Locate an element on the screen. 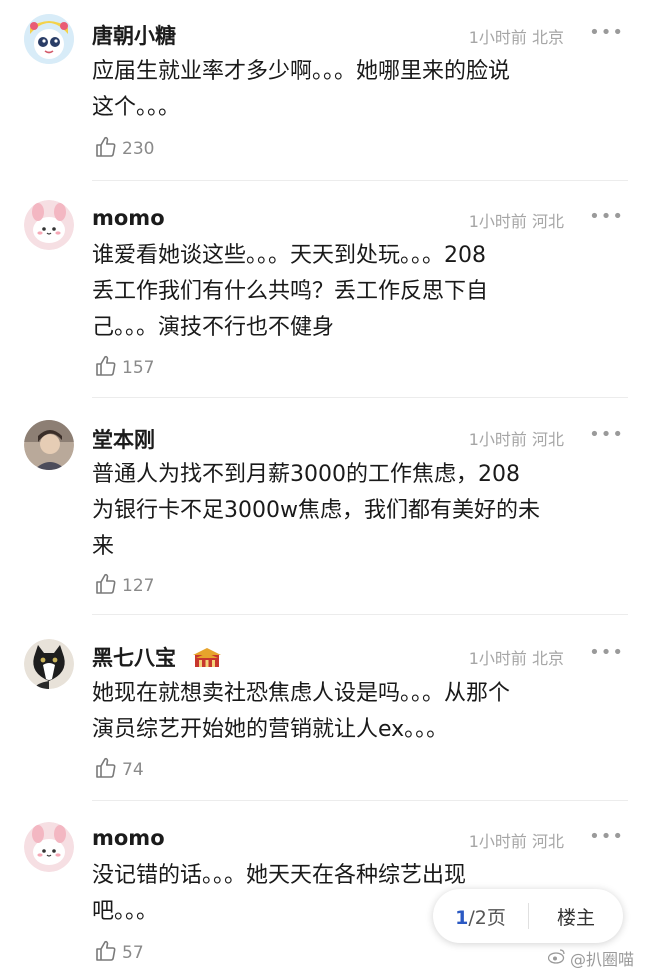  comment-text: 她现在就想卖社恐焦虑人设是吗。。。从那个 演员综艺开始她的营销就让人ex。。。 is located at coordinates (357, 712).